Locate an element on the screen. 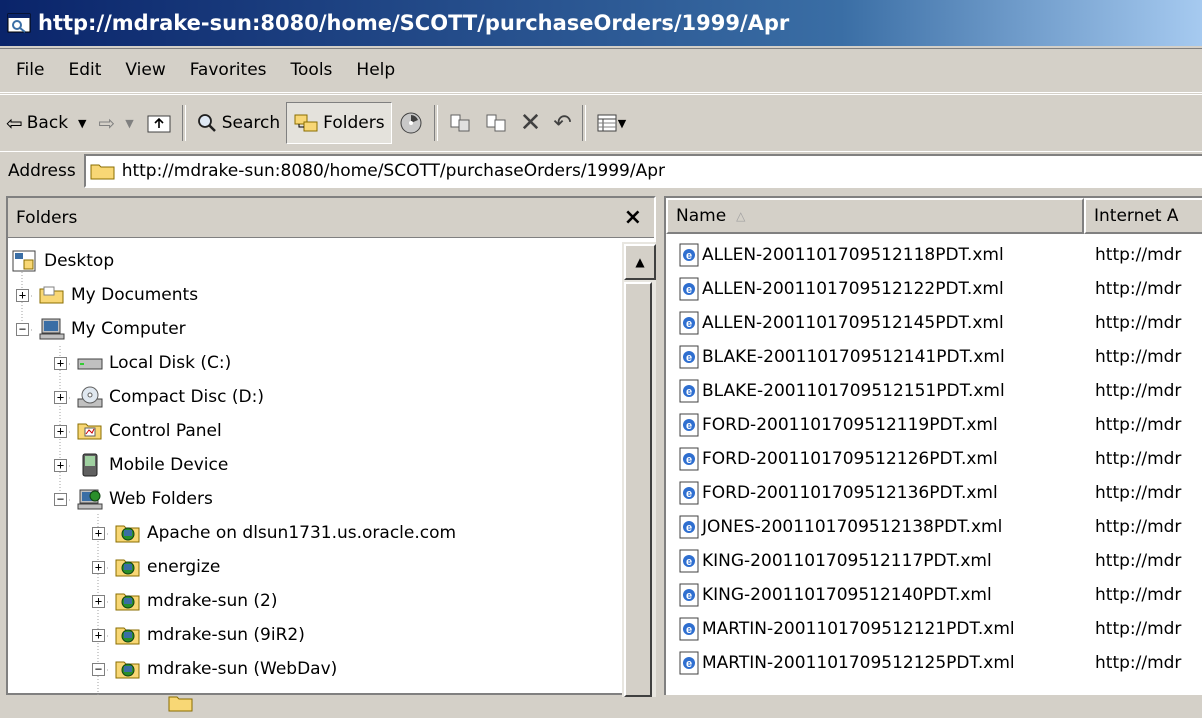 Image resolution: width=1202 pixels, height=718 pixels. column-header-internet-address: Internet A is located at coordinates (1143, 216).